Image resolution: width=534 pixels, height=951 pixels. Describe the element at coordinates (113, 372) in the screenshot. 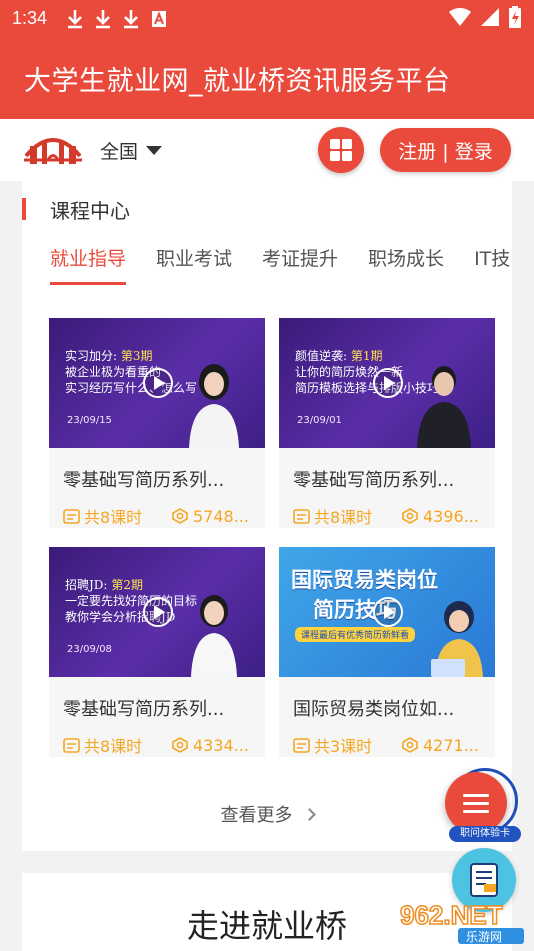

I see `thumb-line: 被企业极为看重的` at that location.